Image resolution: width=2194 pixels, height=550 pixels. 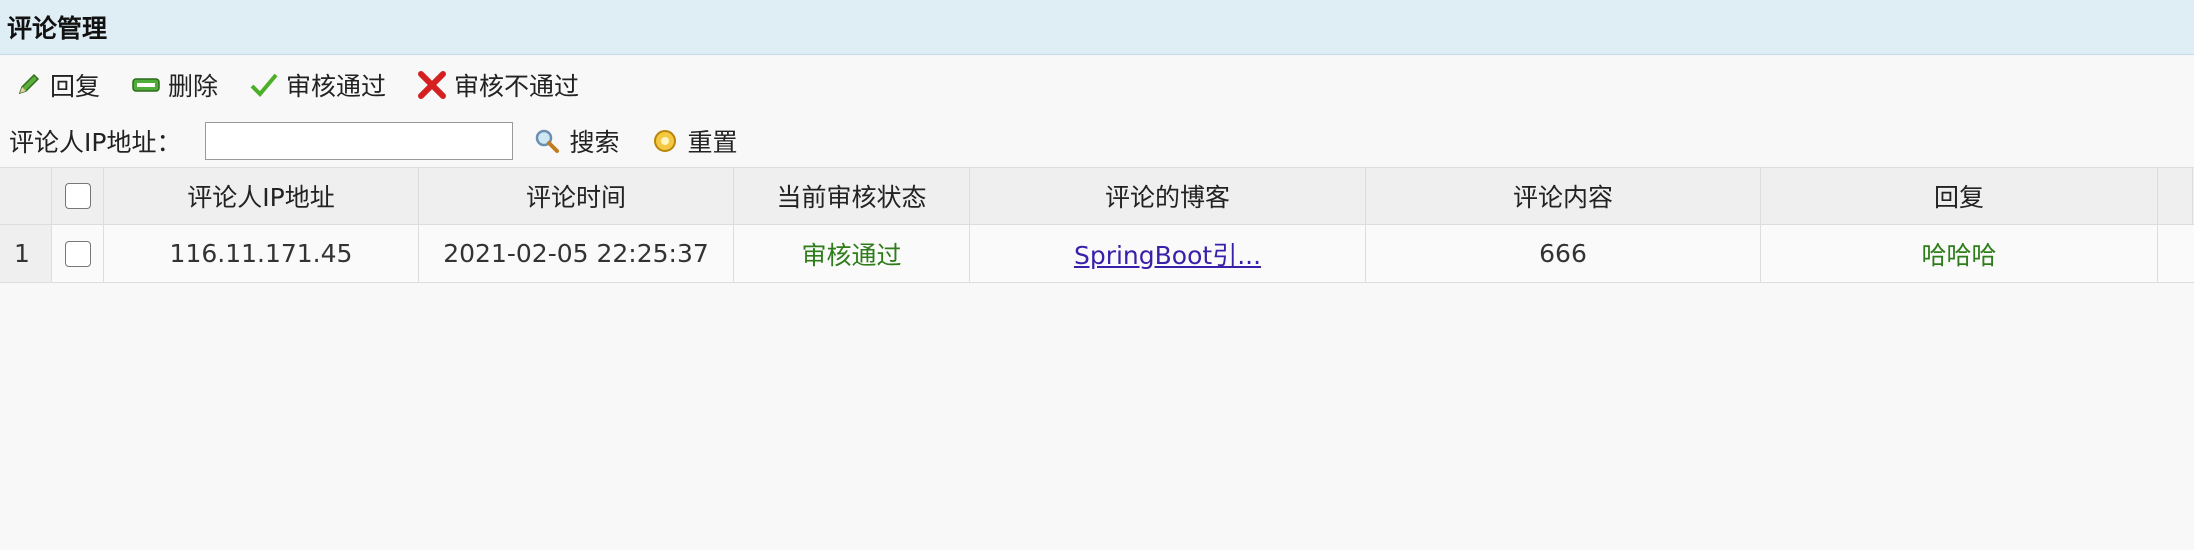 What do you see at coordinates (264, 85) in the screenshot?
I see `checkmark-icon` at bounding box center [264, 85].